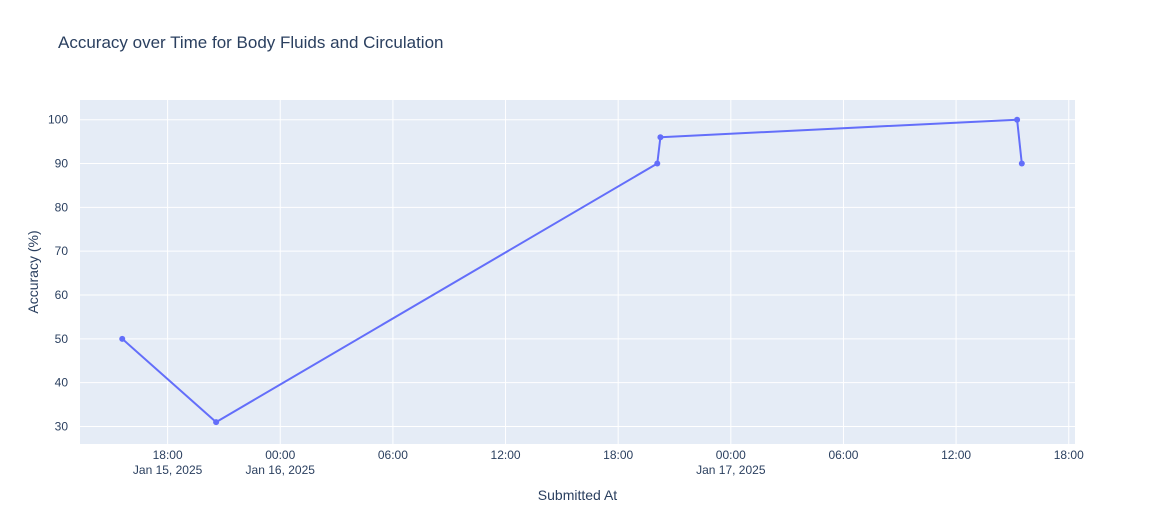 The height and width of the screenshot is (525, 1156). Describe the element at coordinates (281, 470) in the screenshot. I see `x-tick-date-label: Jan 16, 2025` at that location.